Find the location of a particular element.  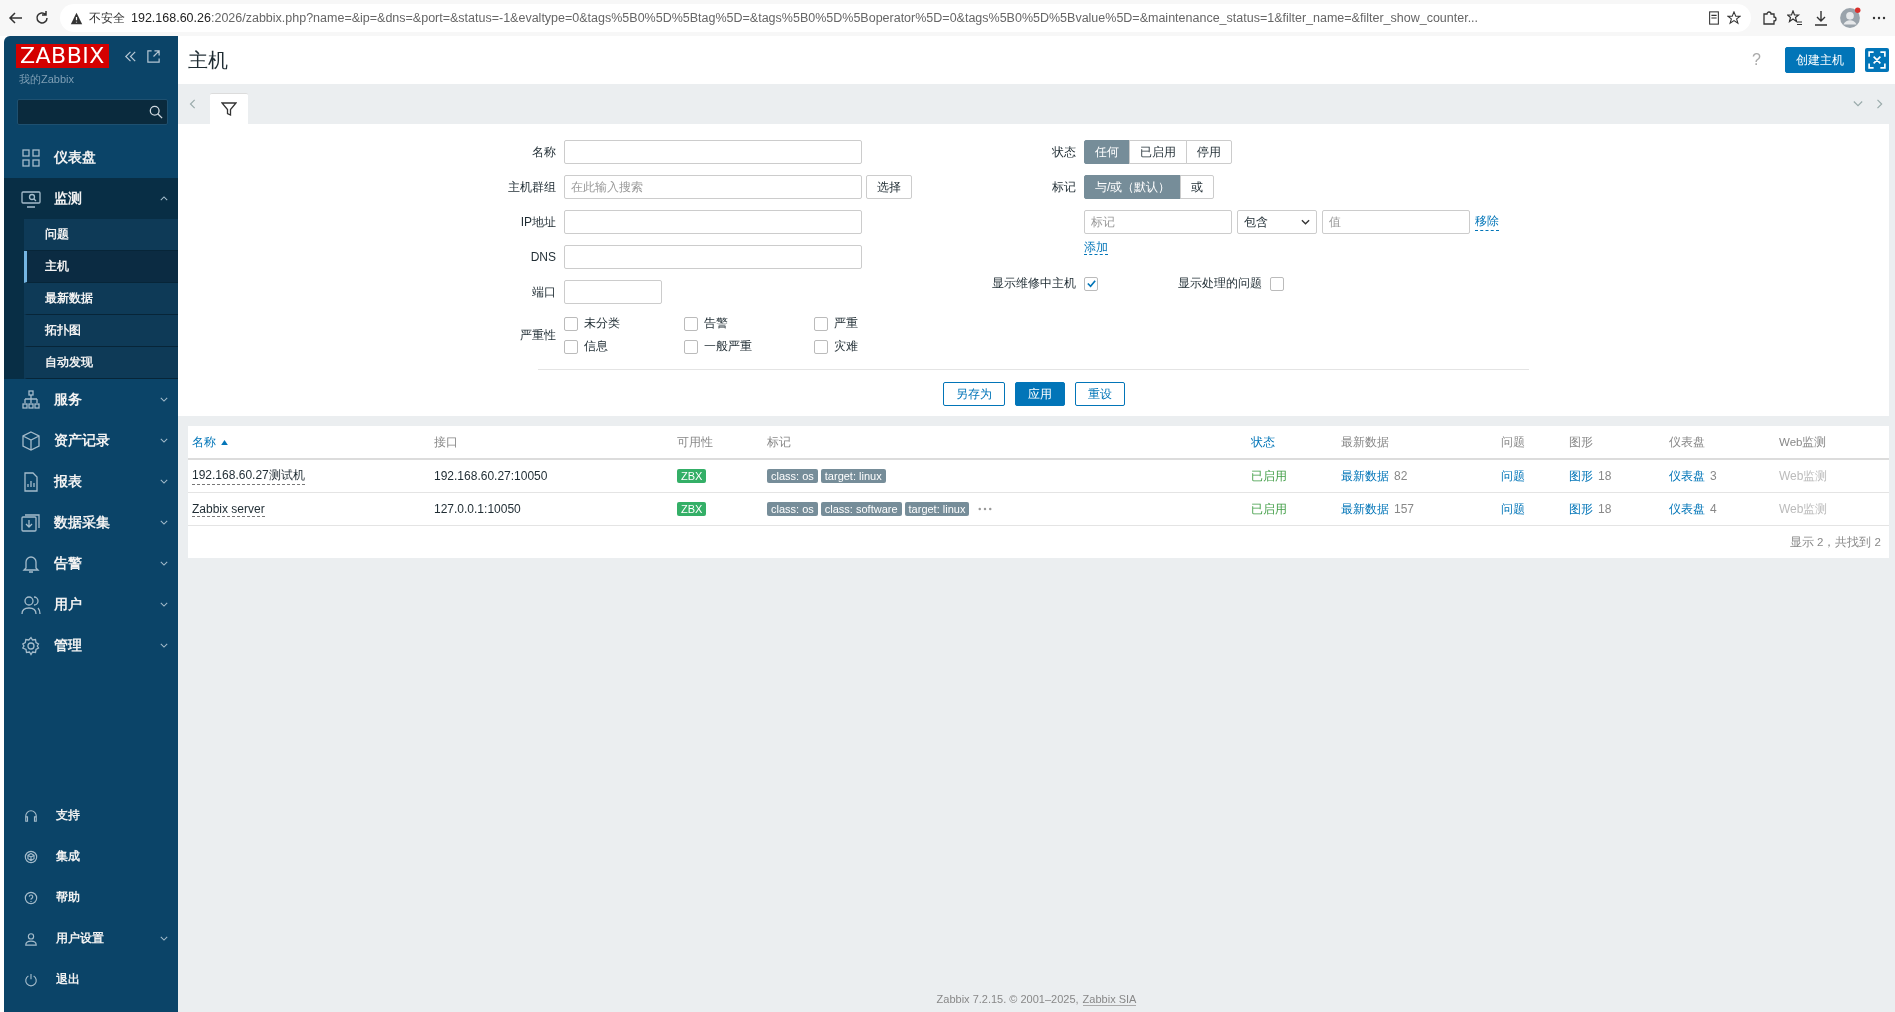

box-icon is located at coordinates (31, 440).